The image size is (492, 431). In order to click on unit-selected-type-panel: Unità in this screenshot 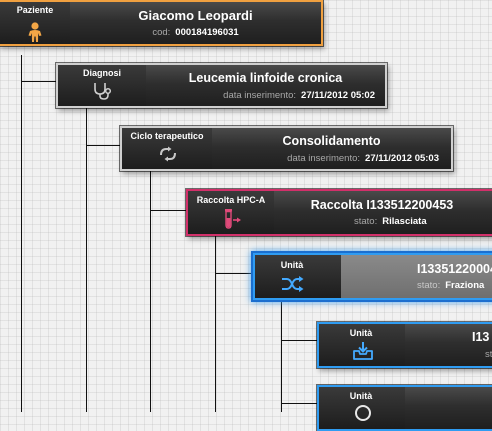, I will do `click(298, 276)`.